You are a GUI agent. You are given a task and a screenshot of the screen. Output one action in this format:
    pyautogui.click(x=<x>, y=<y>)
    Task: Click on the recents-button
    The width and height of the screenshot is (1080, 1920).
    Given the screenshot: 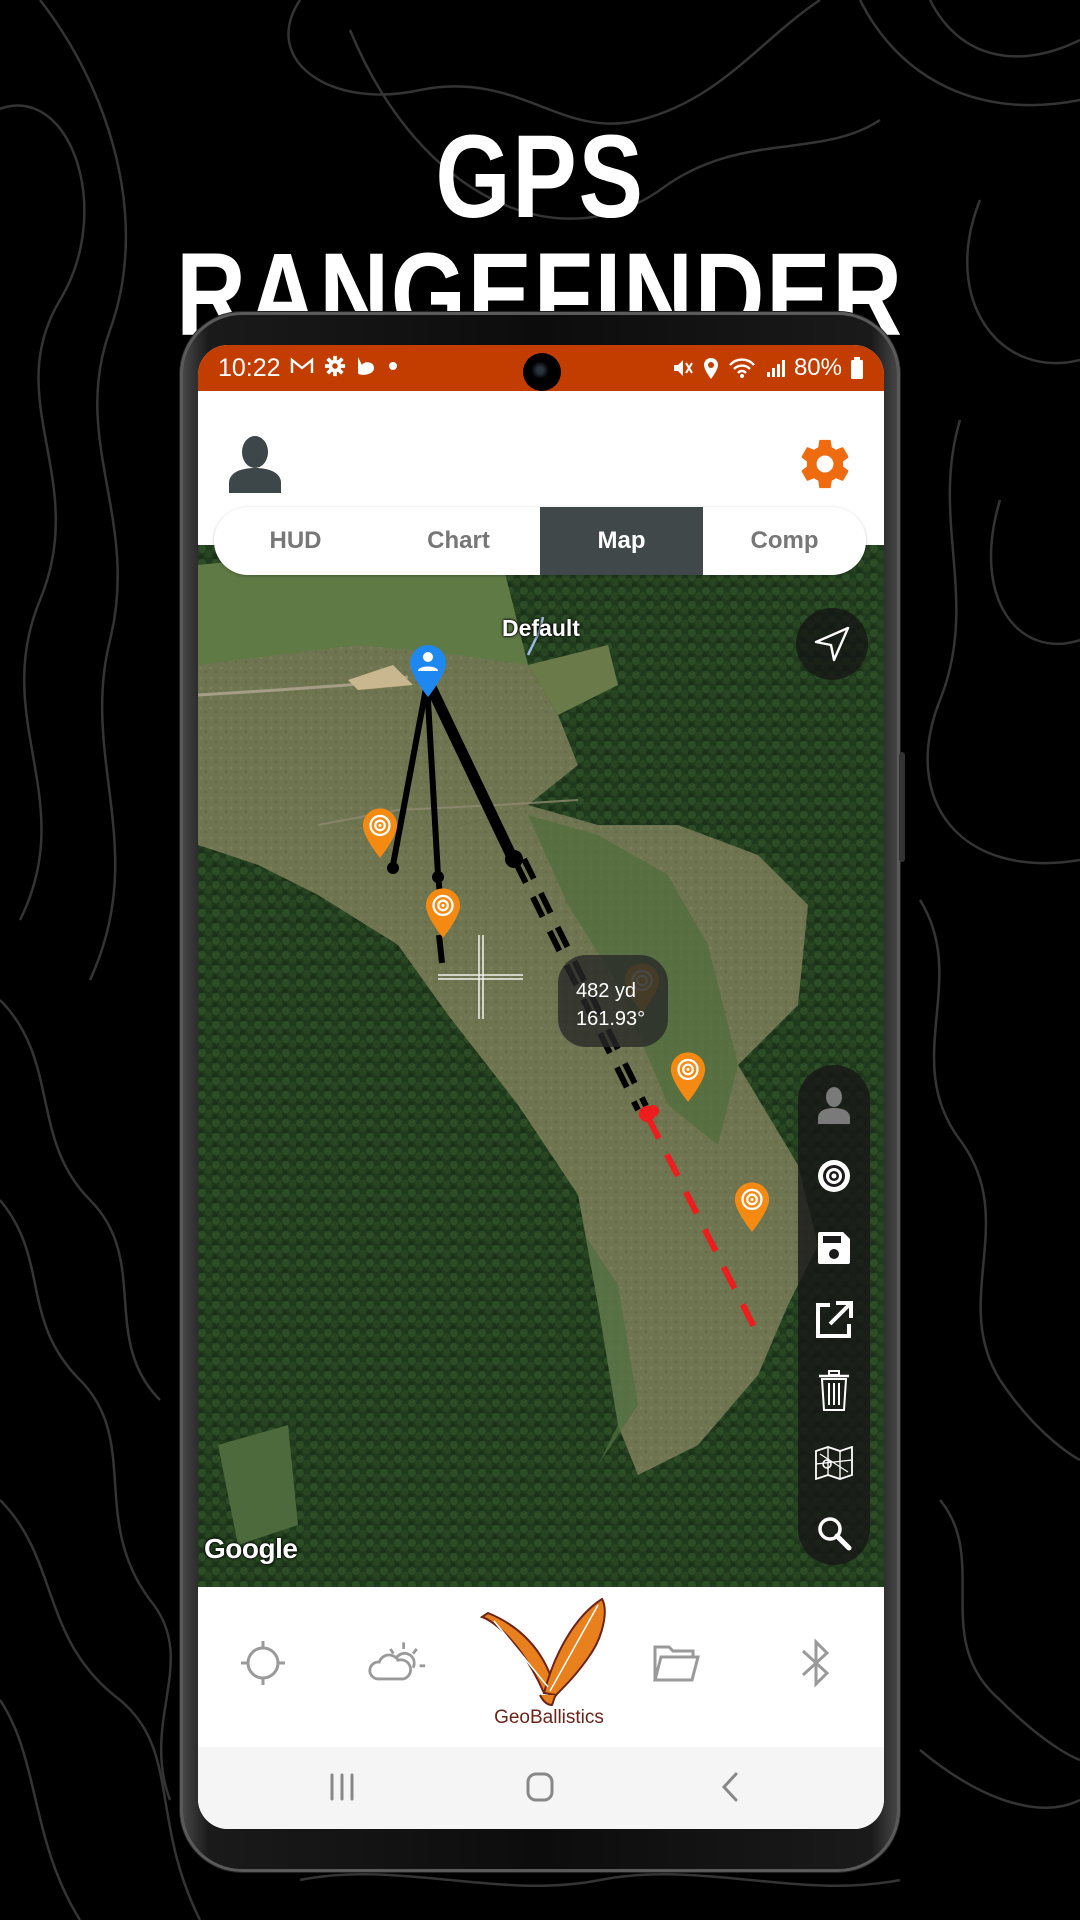 What is the action you would take?
    pyautogui.click(x=342, y=1787)
    